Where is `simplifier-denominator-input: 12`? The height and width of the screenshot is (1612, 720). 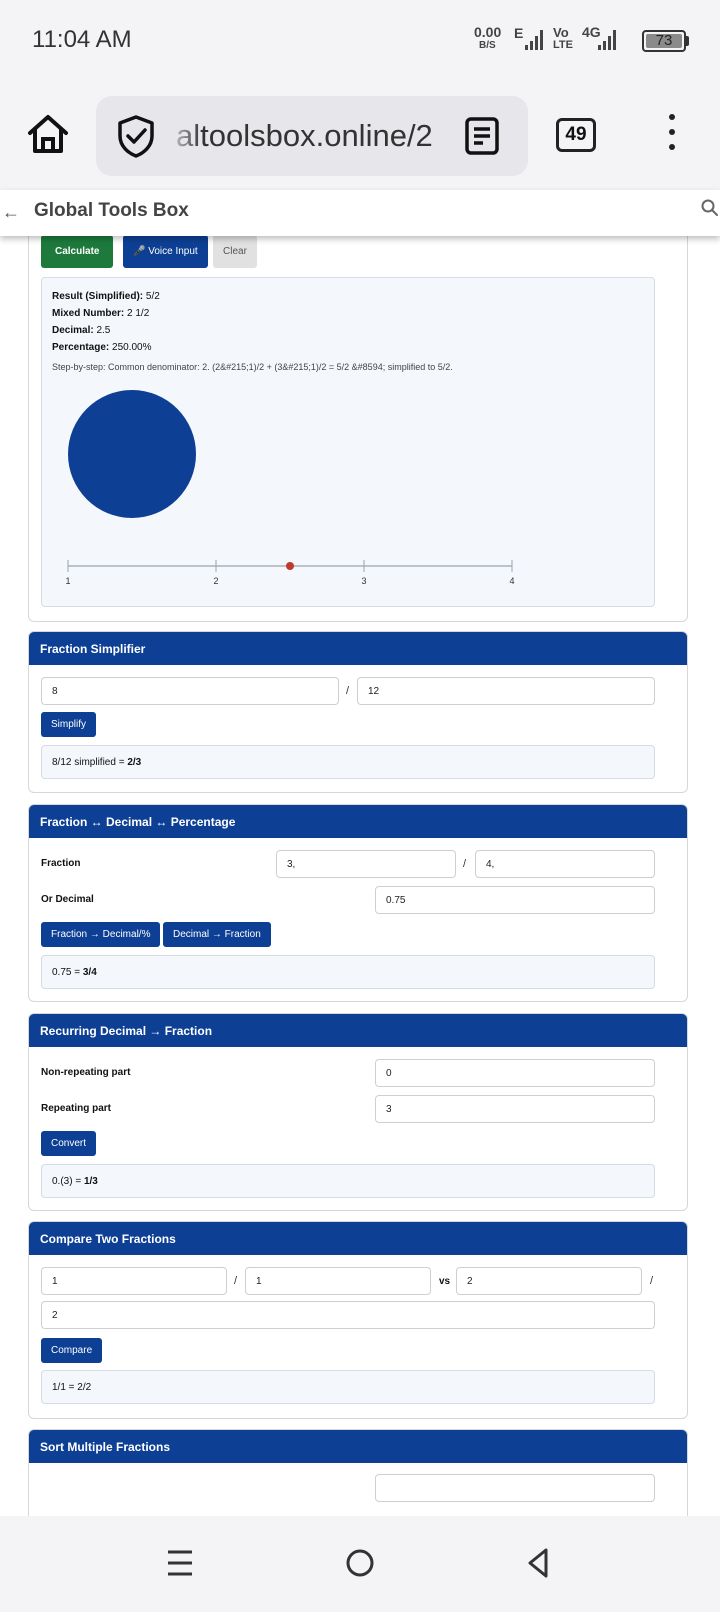 simplifier-denominator-input: 12 is located at coordinates (506, 691).